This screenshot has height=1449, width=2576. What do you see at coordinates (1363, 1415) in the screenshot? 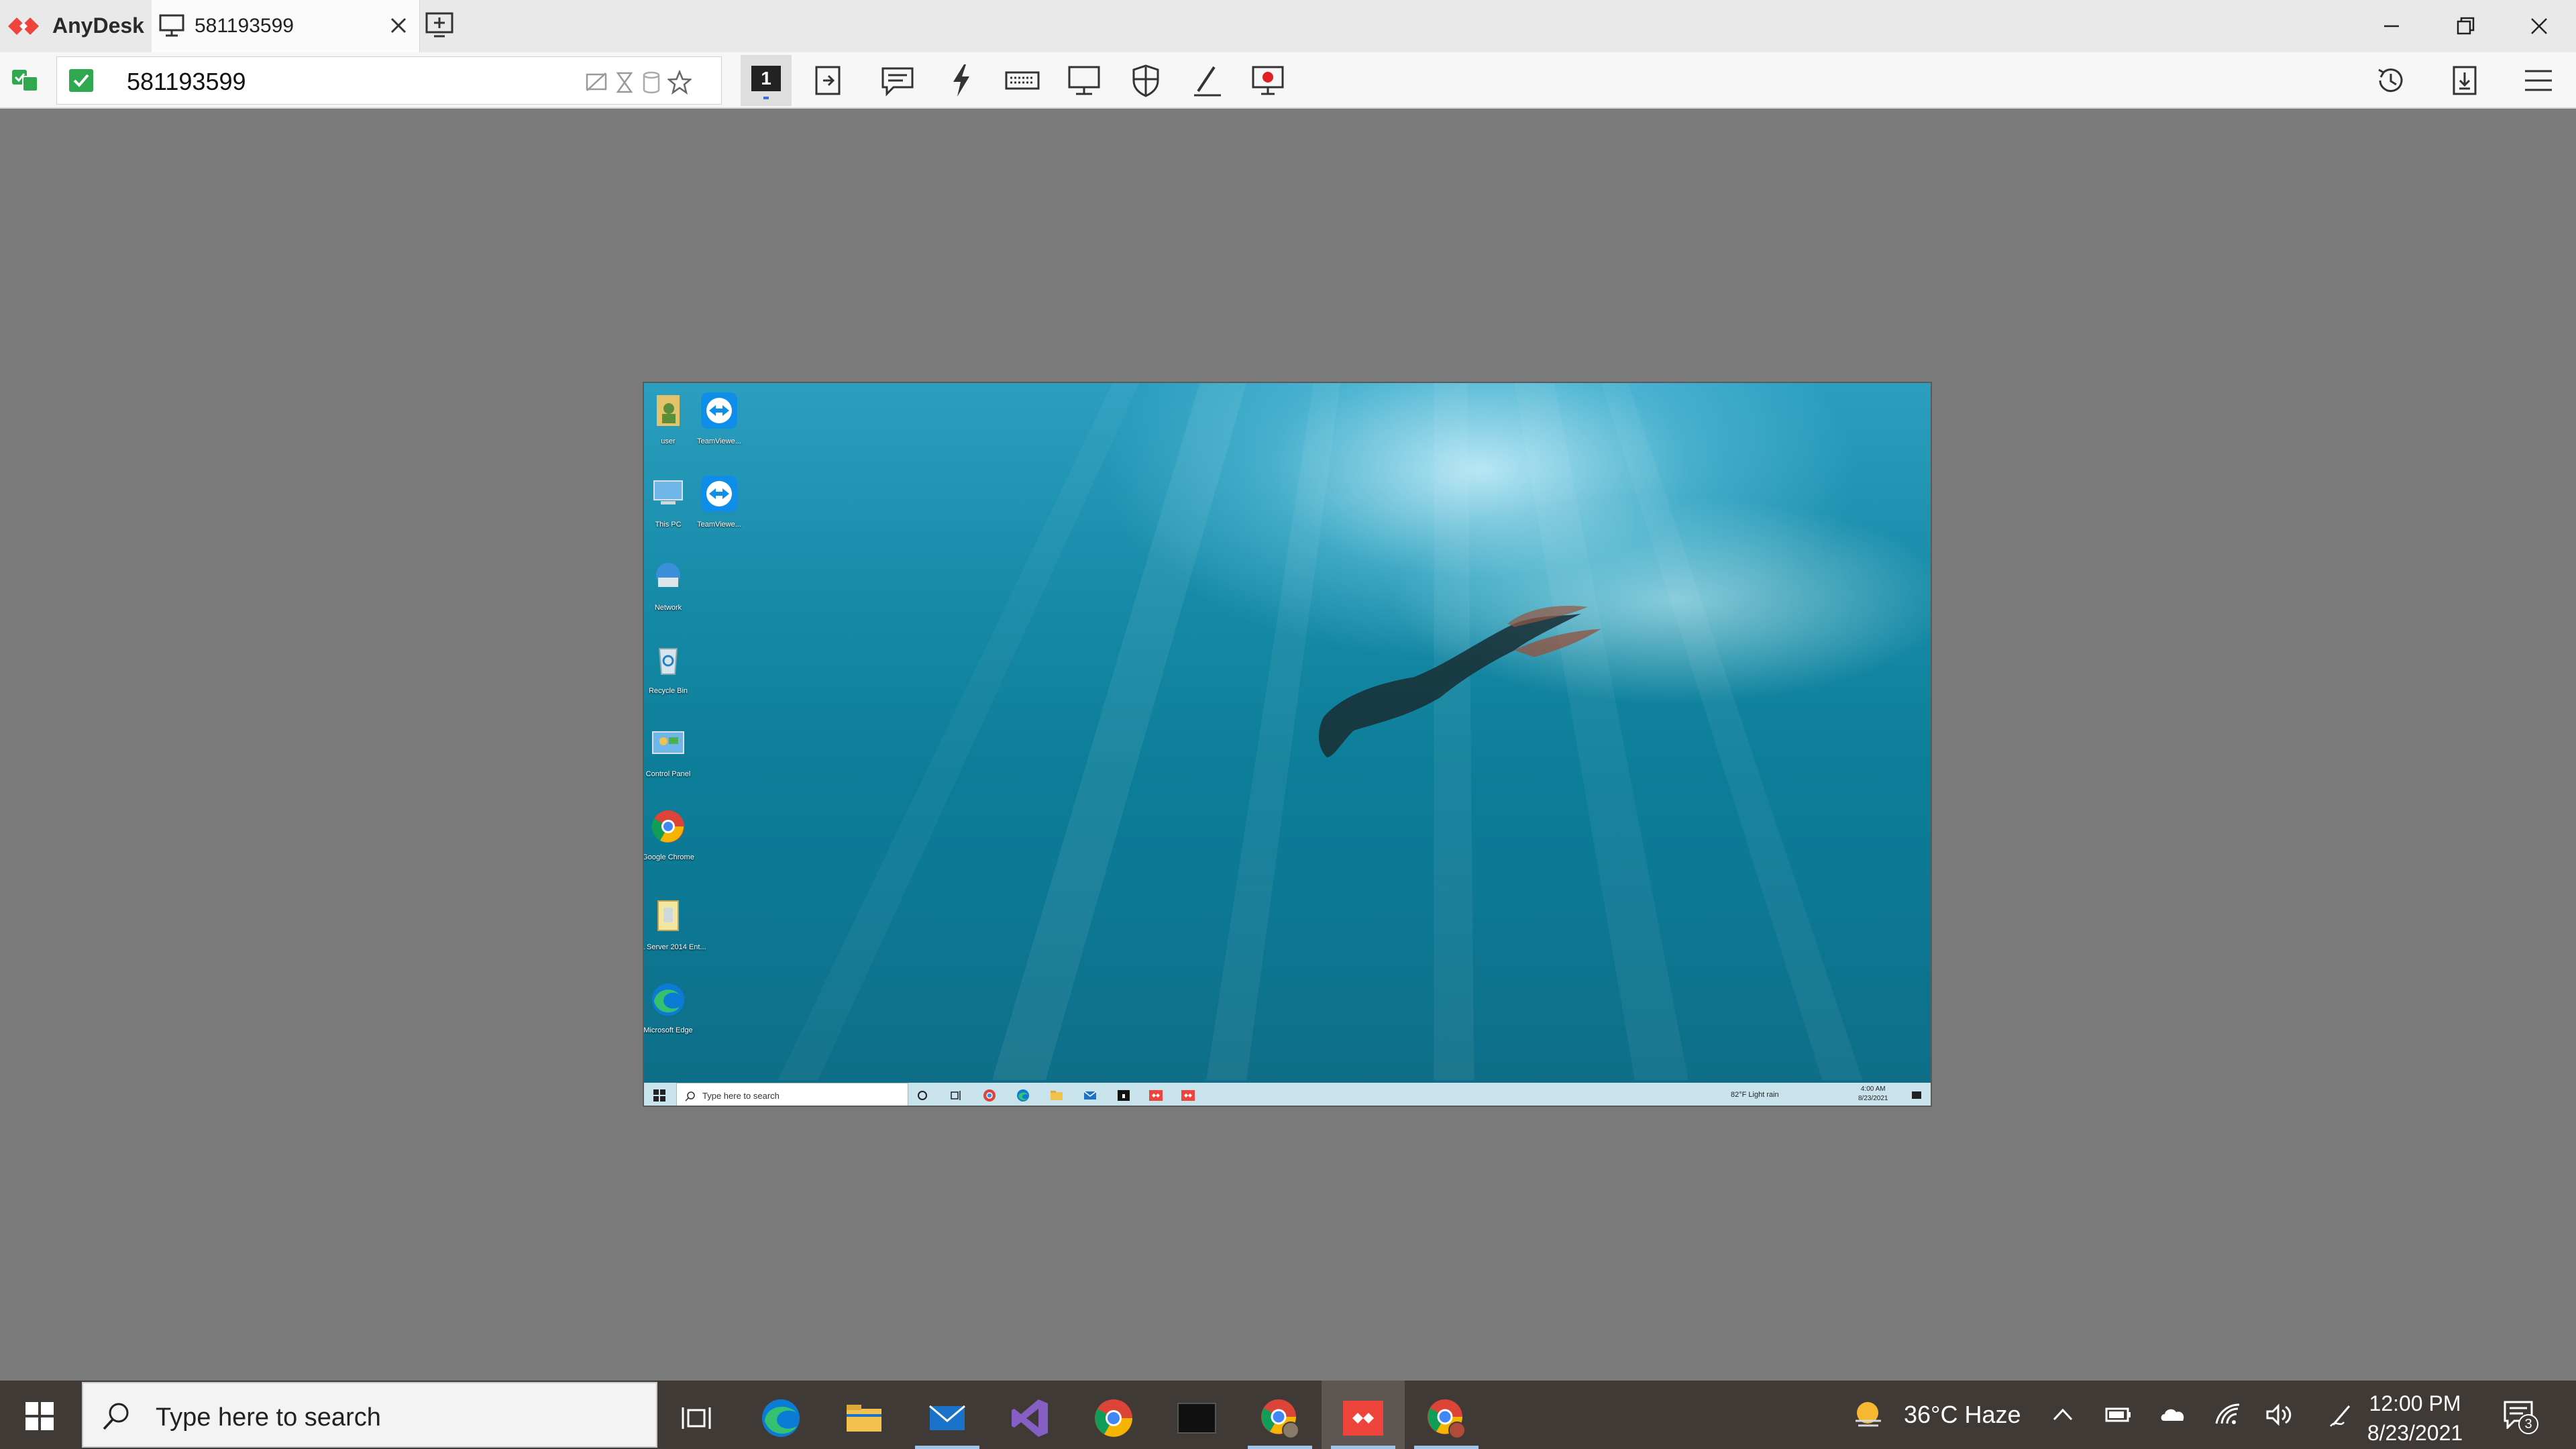
I see `taskbar-anydesk-button` at bounding box center [1363, 1415].